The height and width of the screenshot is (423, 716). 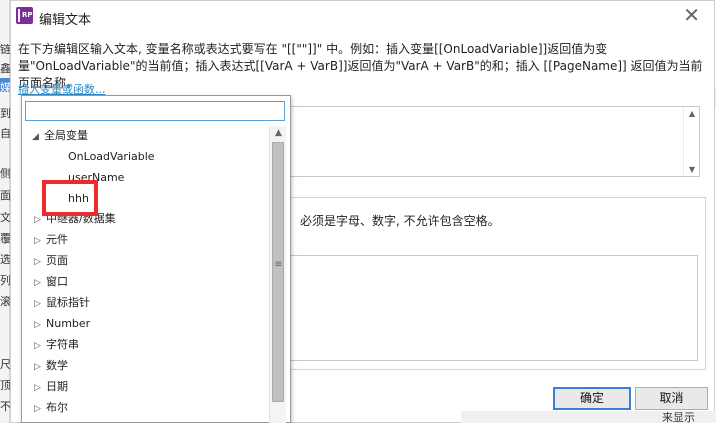 What do you see at coordinates (278, 264) in the screenshot?
I see `grip-icon: ≡` at bounding box center [278, 264].